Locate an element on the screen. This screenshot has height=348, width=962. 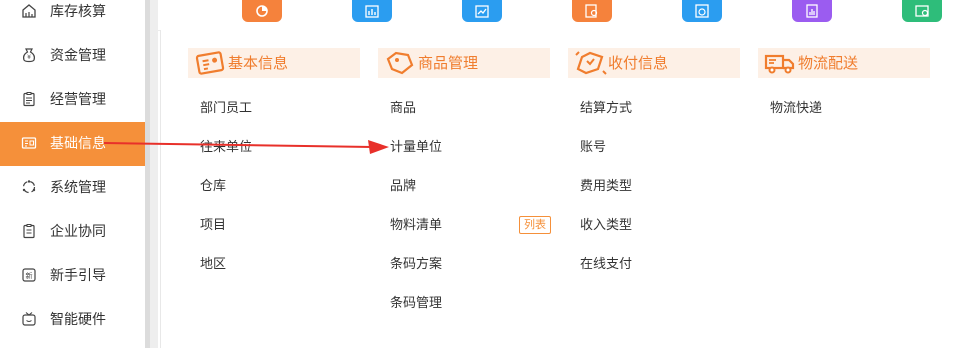
sidebar-item-operations: 经营管理 is located at coordinates (72, 100).